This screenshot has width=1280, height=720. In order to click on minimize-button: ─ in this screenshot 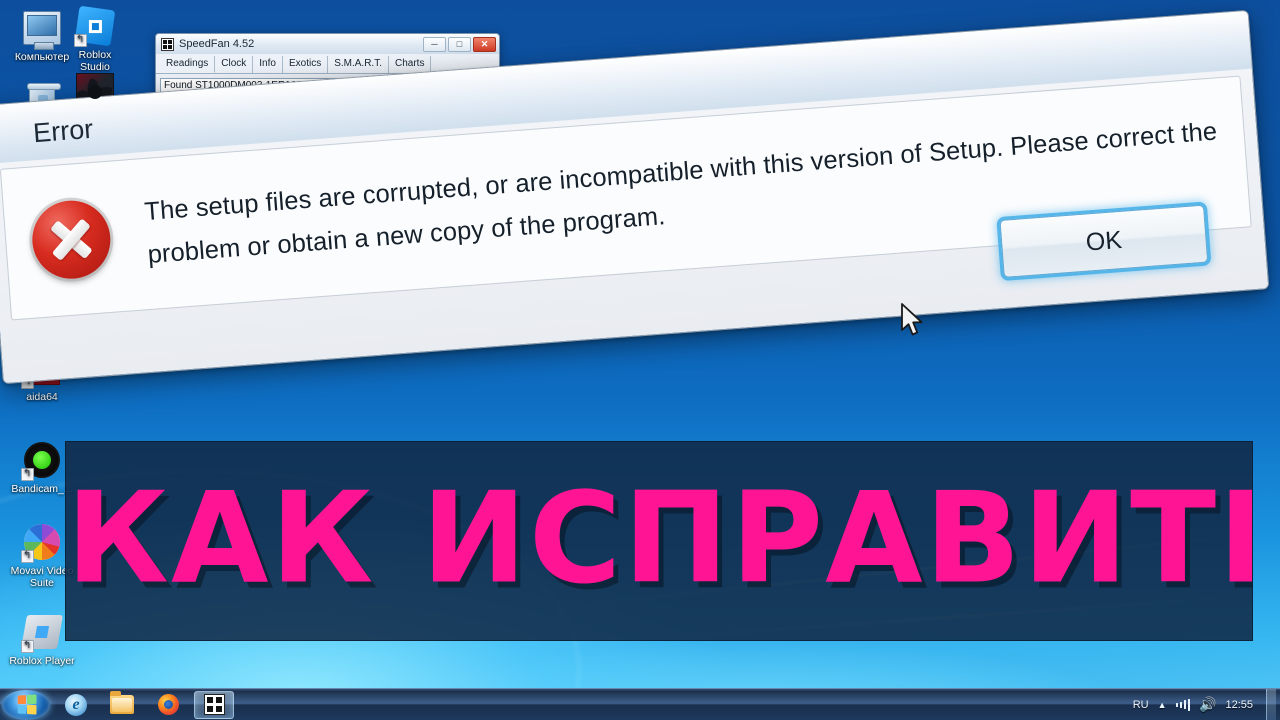, I will do `click(434, 44)`.